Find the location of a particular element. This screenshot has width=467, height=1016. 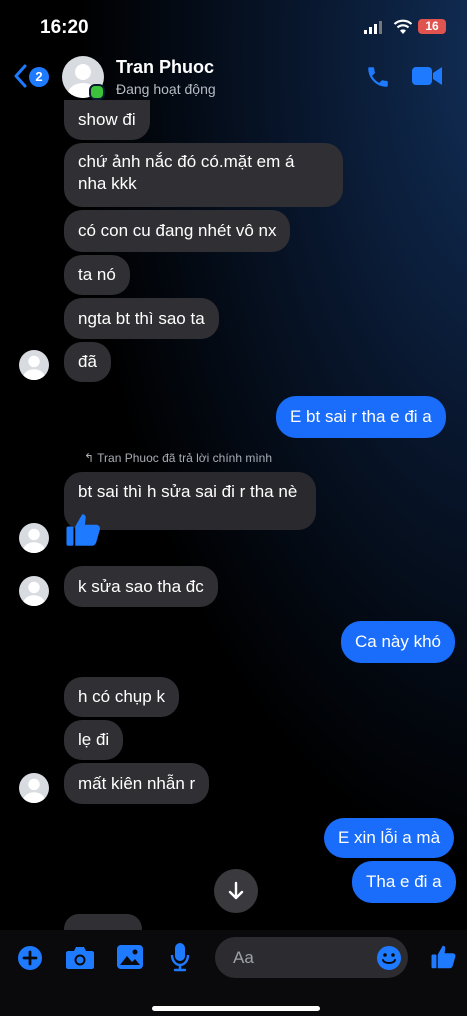

message-incoming: ta nó is located at coordinates (97, 275).